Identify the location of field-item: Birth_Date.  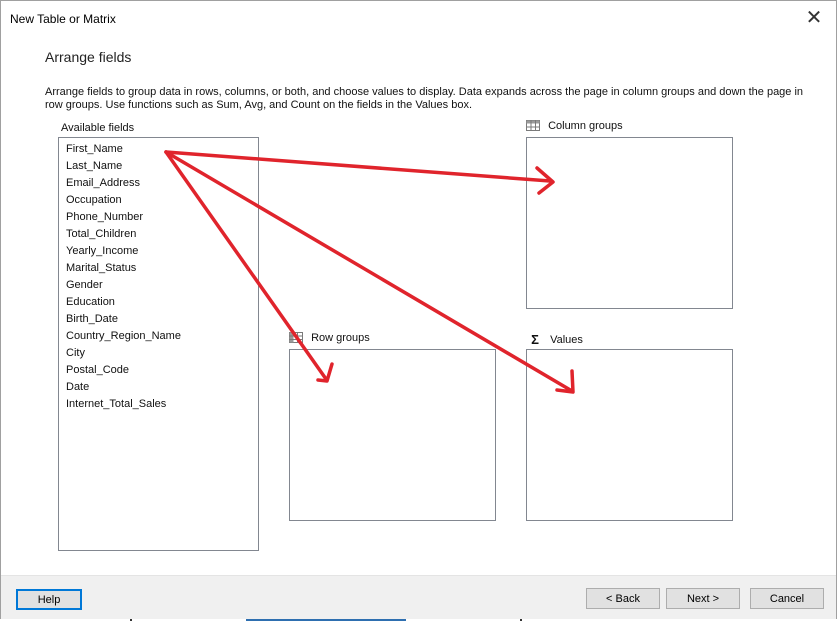
(162, 319).